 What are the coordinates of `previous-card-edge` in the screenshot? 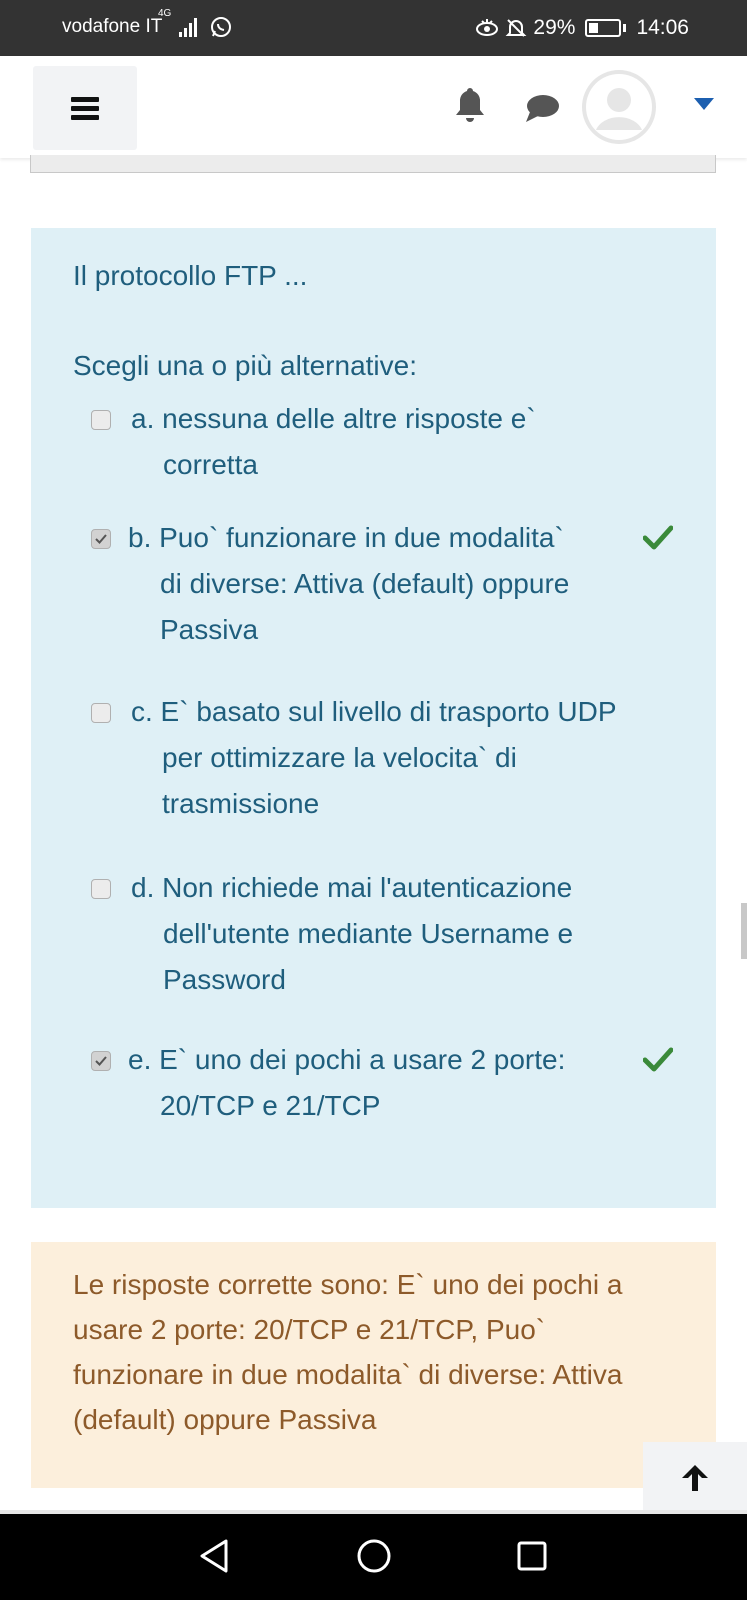 It's located at (373, 164).